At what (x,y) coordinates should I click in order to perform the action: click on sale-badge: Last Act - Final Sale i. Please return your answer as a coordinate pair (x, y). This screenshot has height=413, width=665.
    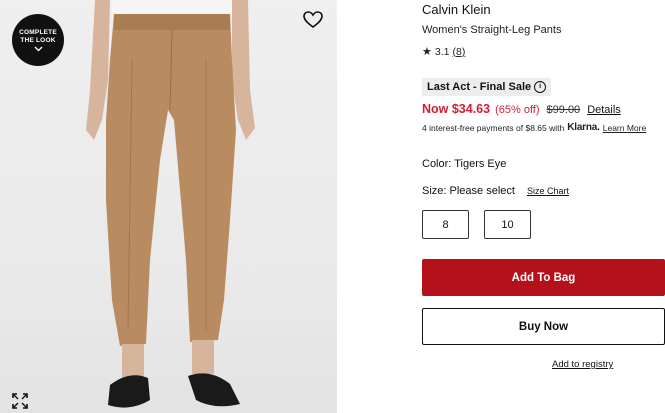
    Looking at the image, I should click on (487, 87).